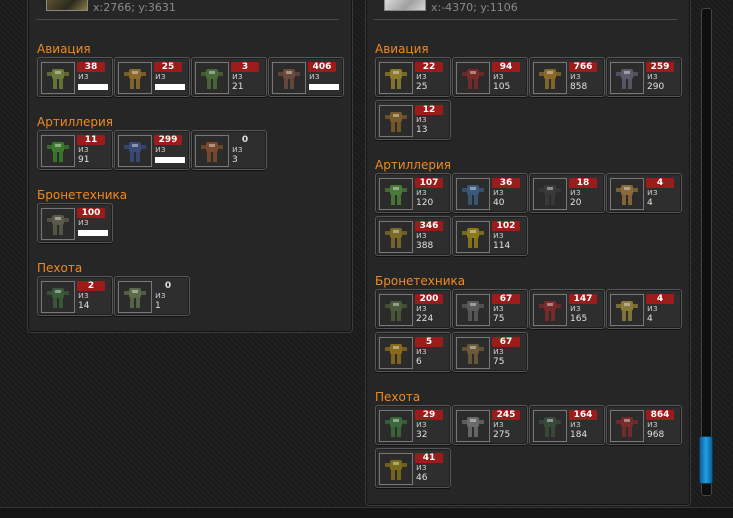 This screenshot has width=733, height=518. I want to click on unit-card: 259 из 290, so click(644, 77).